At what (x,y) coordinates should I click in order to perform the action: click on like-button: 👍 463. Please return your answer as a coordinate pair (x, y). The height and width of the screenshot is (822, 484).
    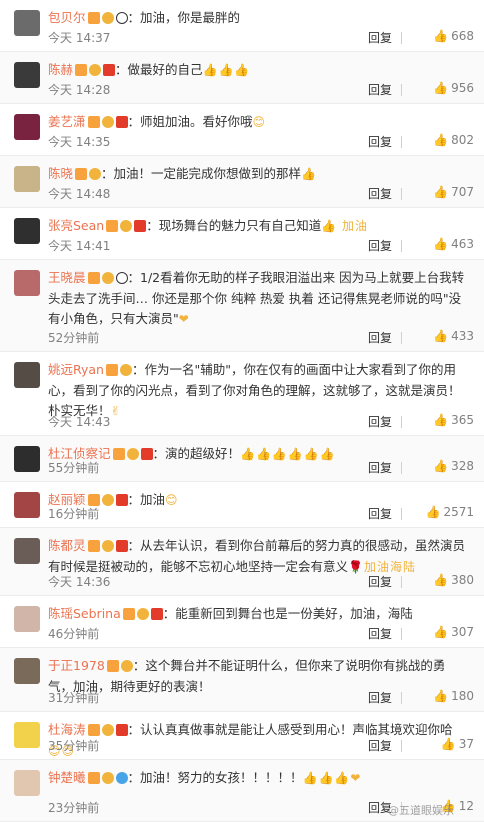
    Looking at the image, I should click on (453, 244).